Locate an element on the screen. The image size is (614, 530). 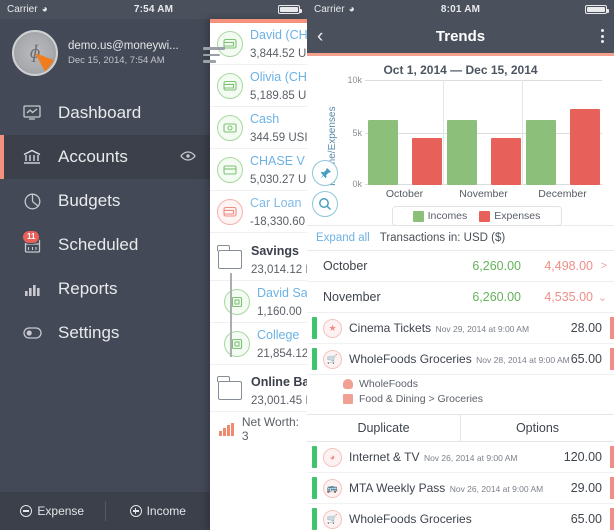
account-name: David Sа is located at coordinates (282, 292).